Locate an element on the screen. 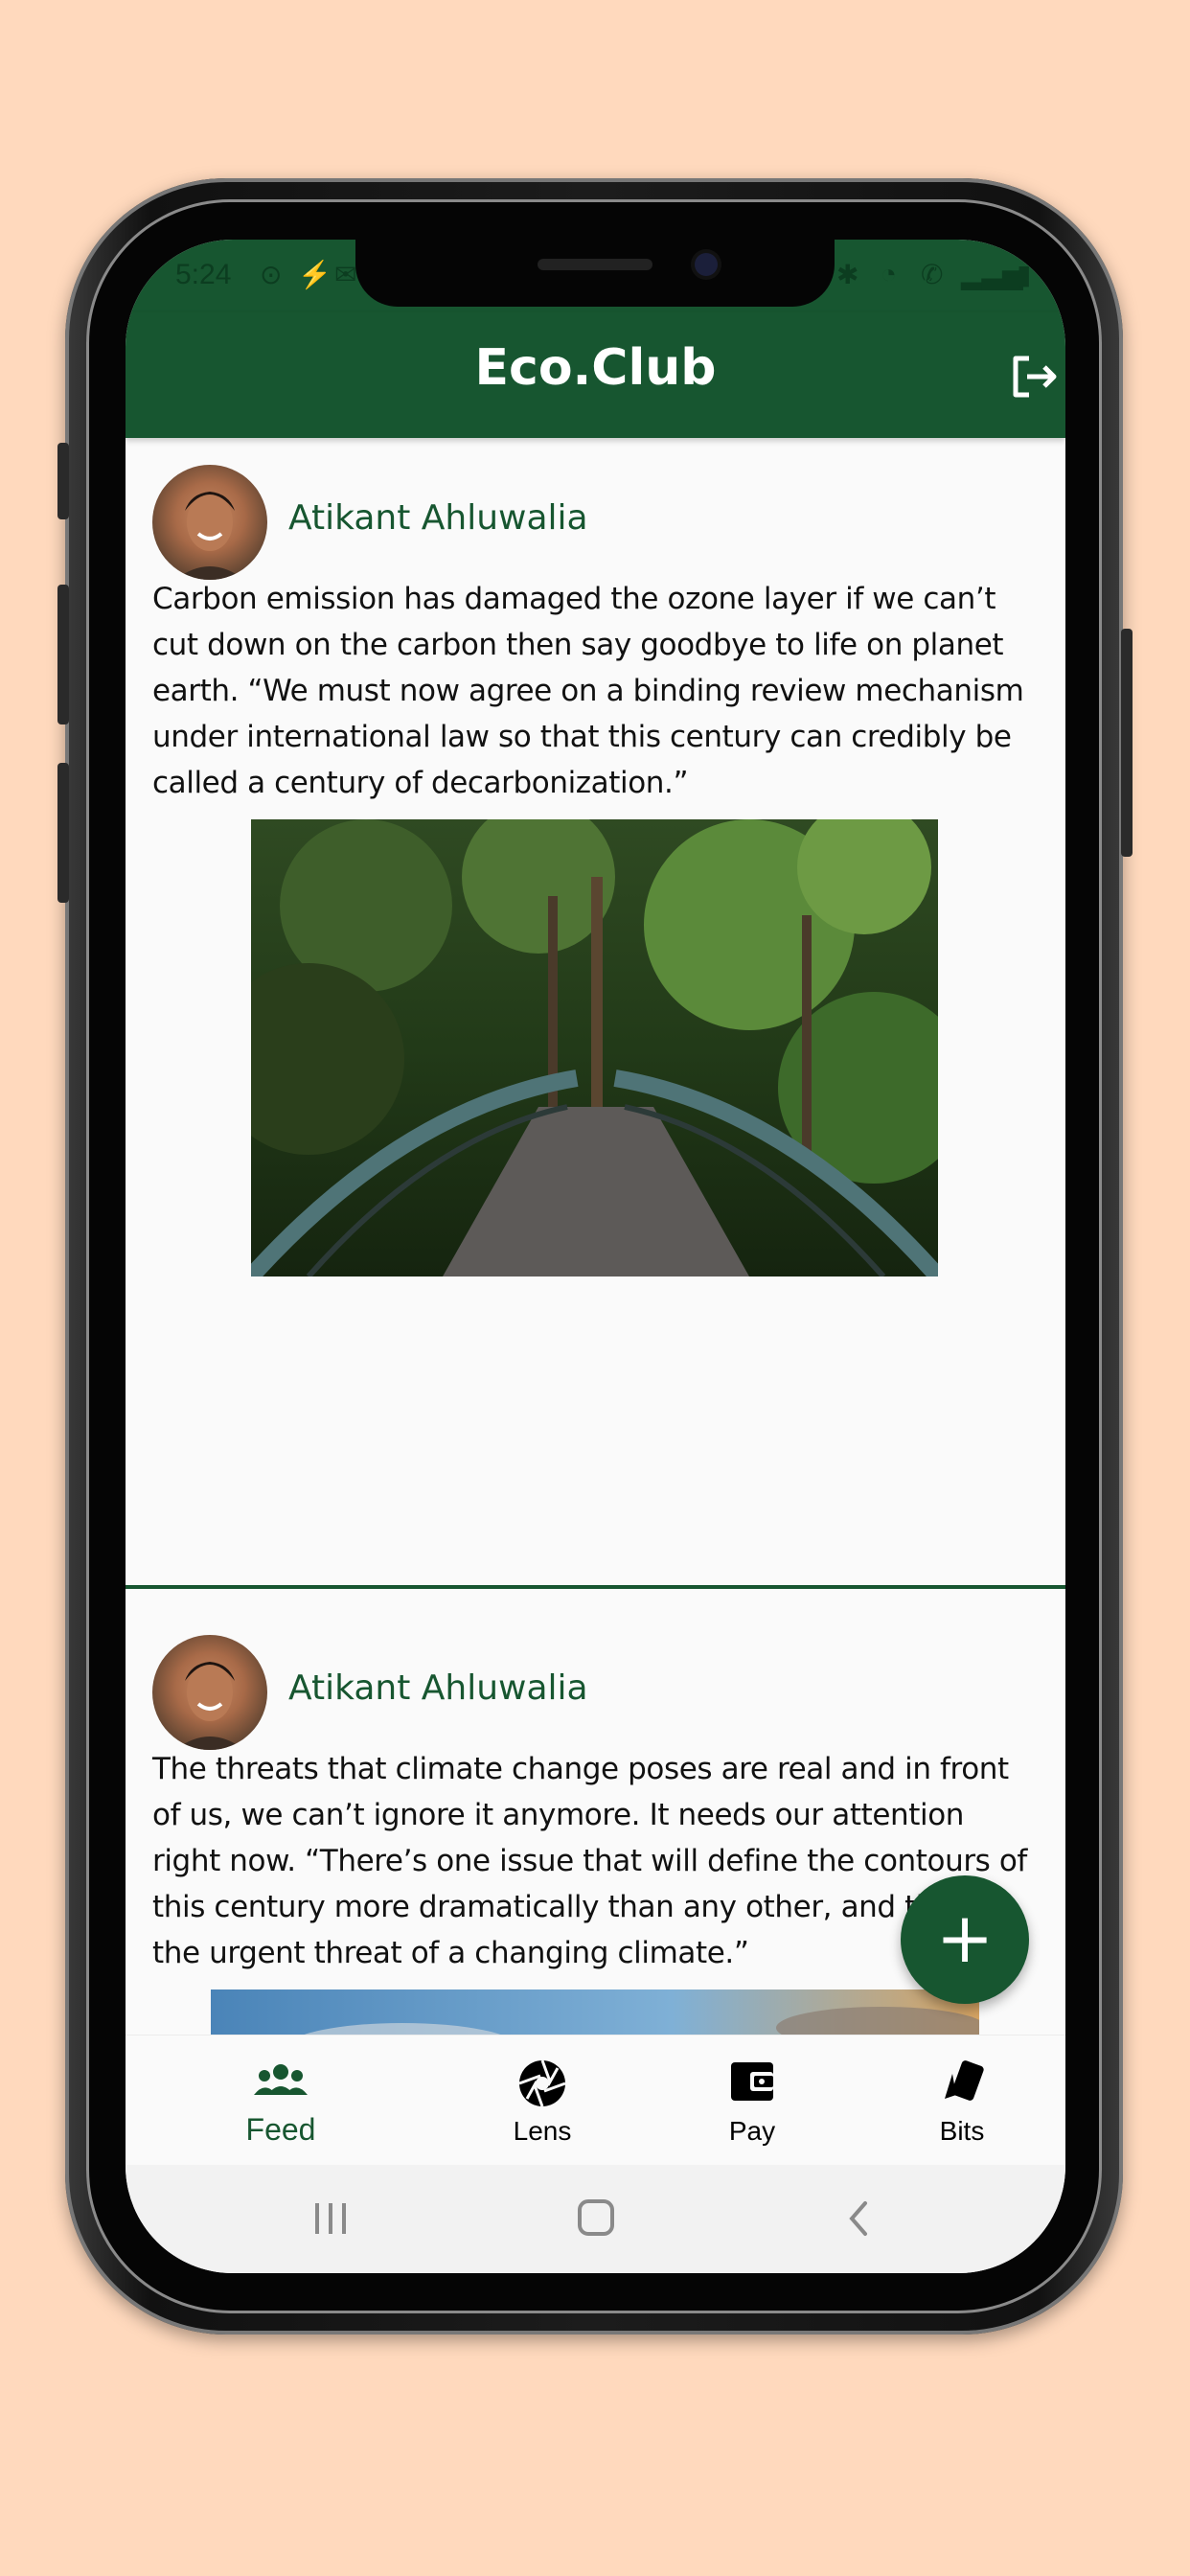 The height and width of the screenshot is (2576, 1190). bottom-navigation: Feed Lens Pay Bits is located at coordinates (595, 2100).